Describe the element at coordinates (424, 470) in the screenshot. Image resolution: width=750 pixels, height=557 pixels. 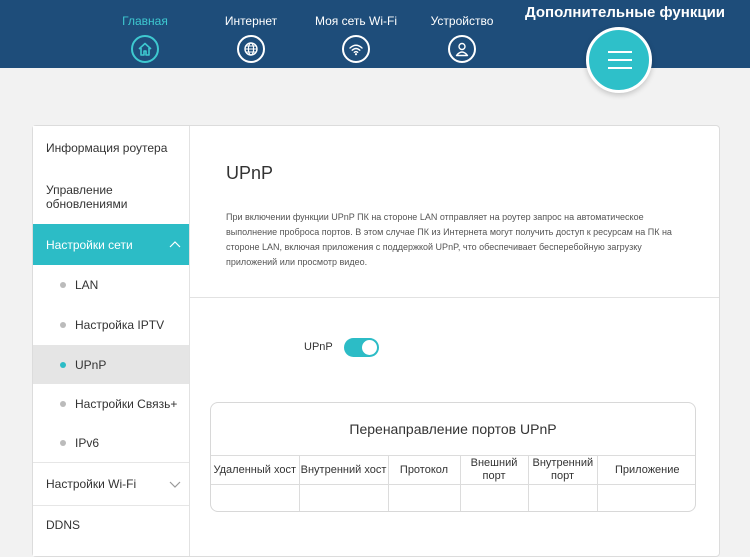
I see `column-header-protocol: Протокол` at that location.